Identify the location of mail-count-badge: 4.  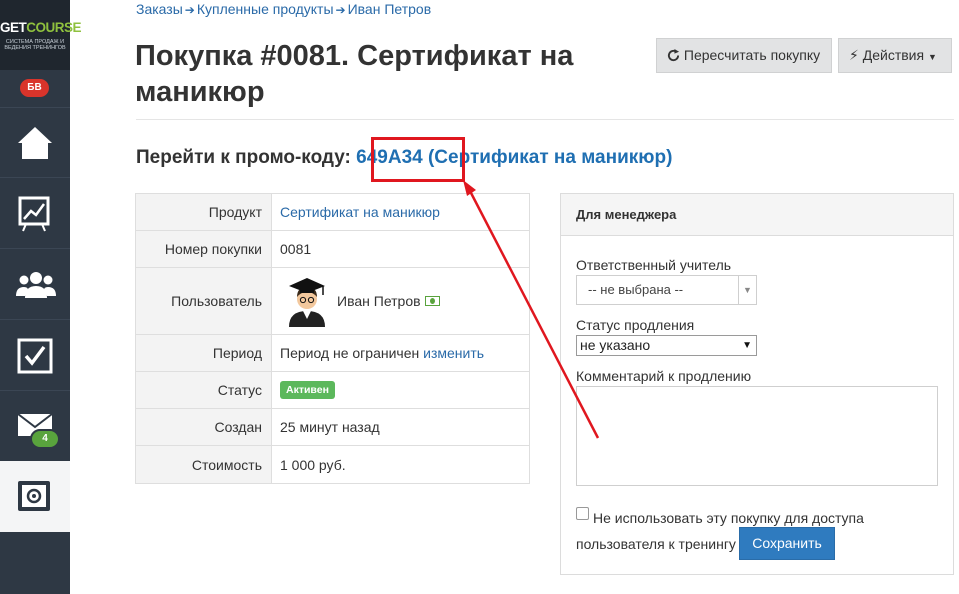
(45, 439).